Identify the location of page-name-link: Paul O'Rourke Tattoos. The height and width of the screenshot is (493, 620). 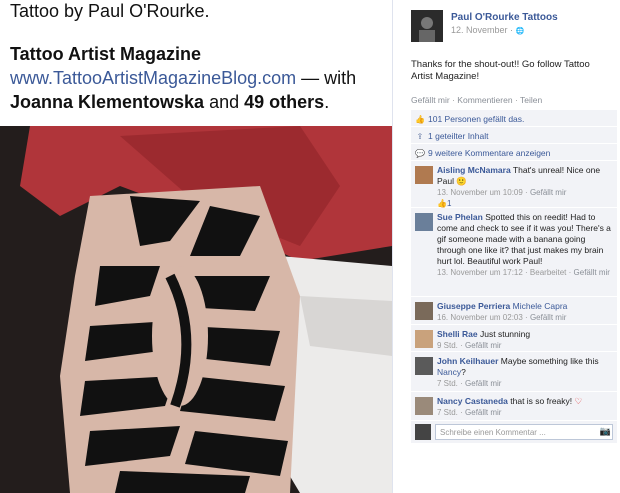
(504, 17).